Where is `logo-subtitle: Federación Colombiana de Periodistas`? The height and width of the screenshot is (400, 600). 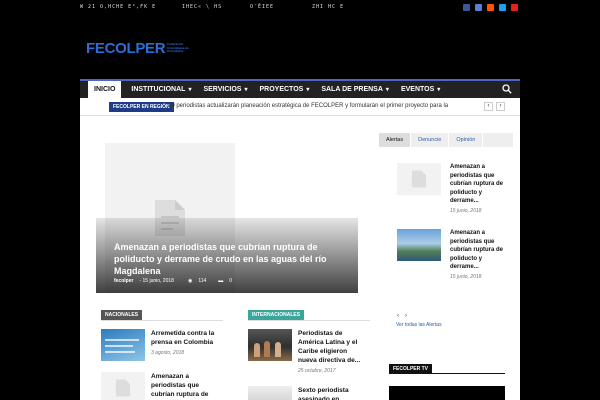
logo-subtitle: Federación Colombiana de Periodistas is located at coordinates (178, 48).